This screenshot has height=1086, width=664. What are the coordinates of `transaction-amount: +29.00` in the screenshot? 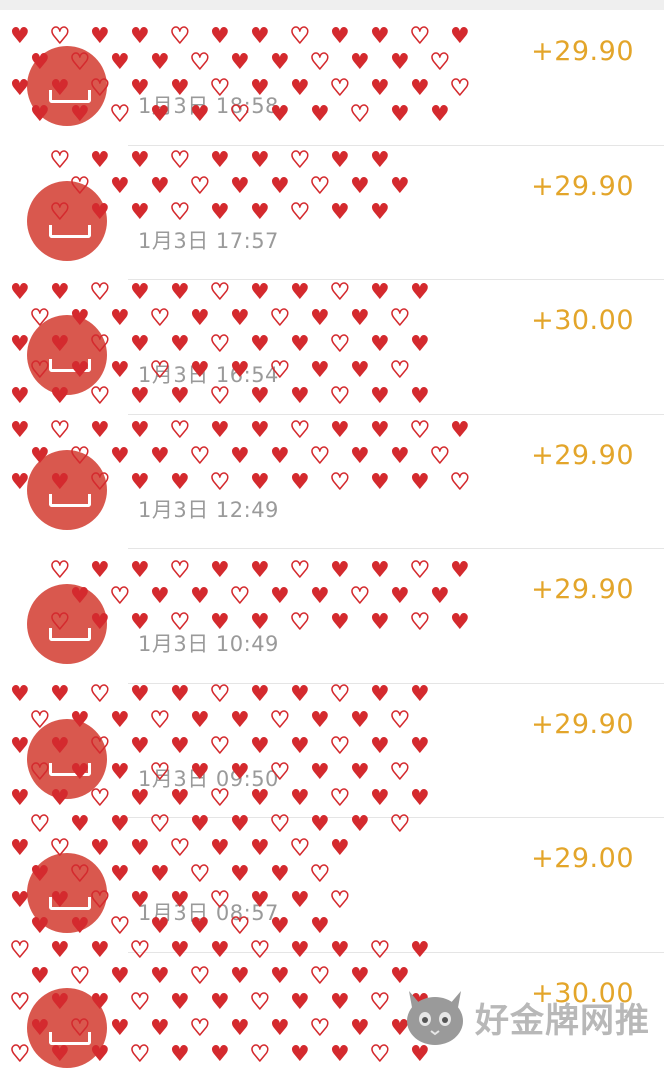 It's located at (582, 858).